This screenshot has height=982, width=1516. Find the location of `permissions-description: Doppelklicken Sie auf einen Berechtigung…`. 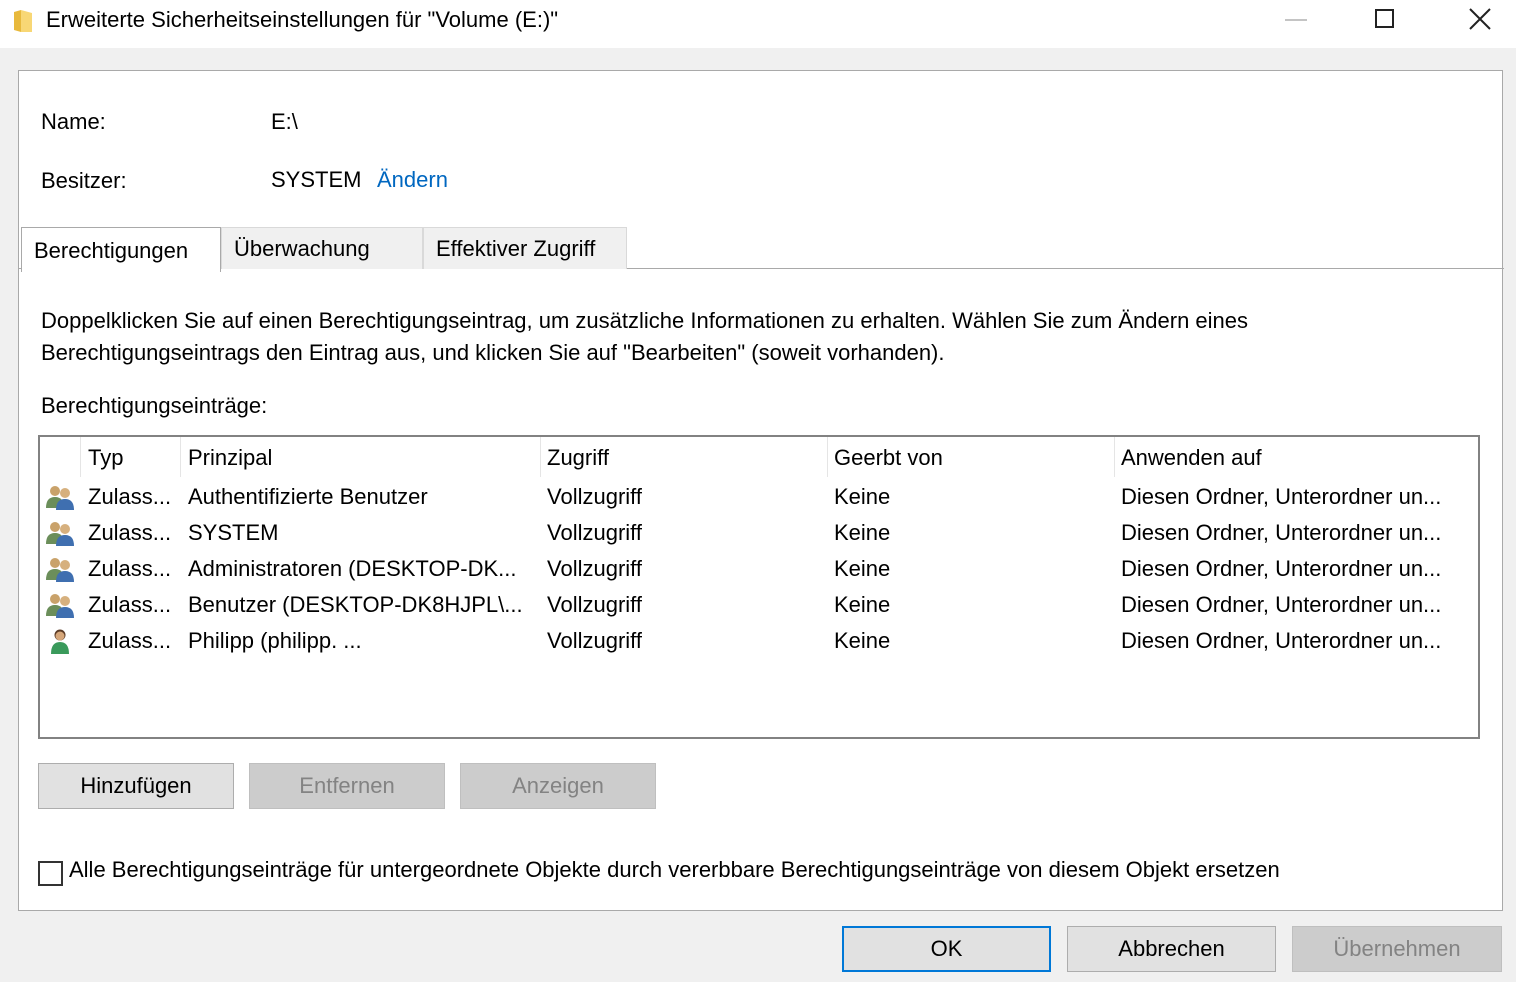

permissions-description: Doppelklicken Sie auf einen Berechtigung… is located at coordinates (645, 336).